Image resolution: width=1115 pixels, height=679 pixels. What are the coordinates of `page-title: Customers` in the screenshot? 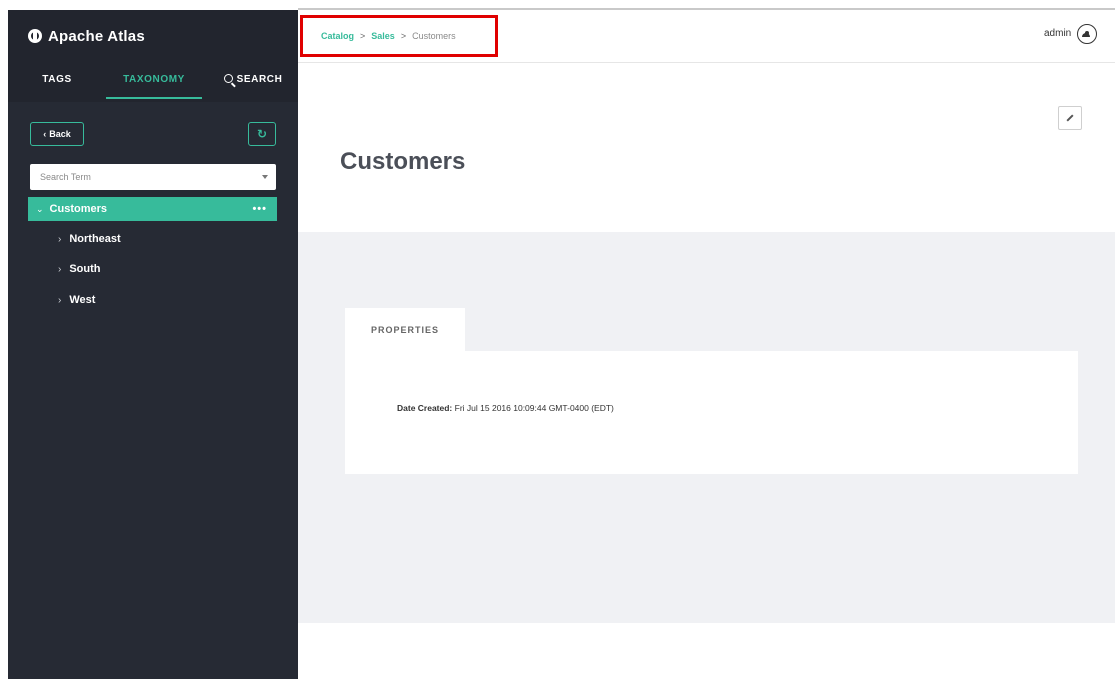 It's located at (403, 161).